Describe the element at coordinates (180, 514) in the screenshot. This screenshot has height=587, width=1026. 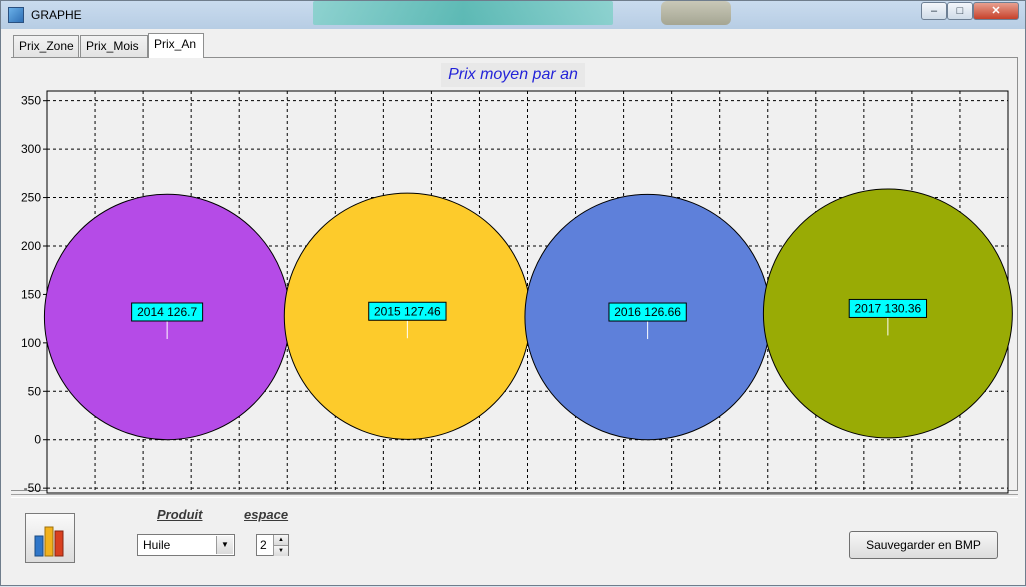
I see `produit-label: Produit` at that location.